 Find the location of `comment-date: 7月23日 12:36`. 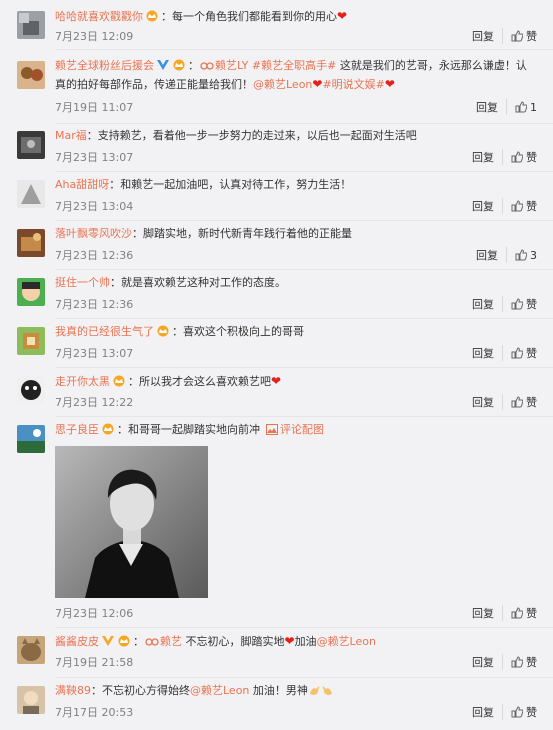

comment-date: 7月23日 12:36 is located at coordinates (94, 255).